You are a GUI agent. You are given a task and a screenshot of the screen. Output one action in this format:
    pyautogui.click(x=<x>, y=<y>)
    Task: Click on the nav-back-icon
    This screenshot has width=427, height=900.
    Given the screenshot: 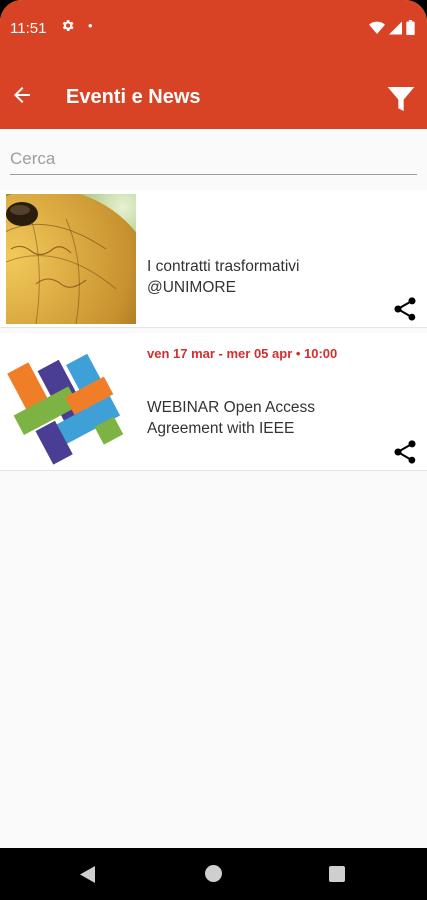 What is the action you would take?
    pyautogui.click(x=88, y=877)
    